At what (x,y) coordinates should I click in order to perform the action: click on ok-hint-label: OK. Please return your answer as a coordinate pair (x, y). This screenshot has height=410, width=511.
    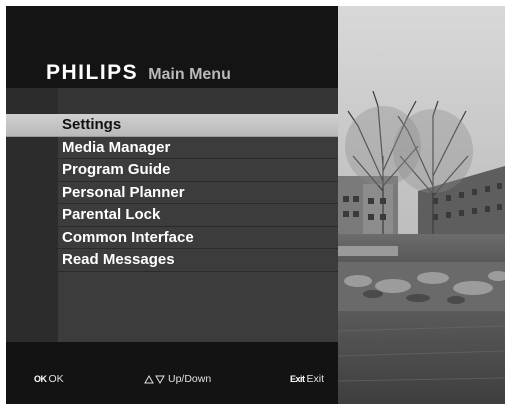
    Looking at the image, I should click on (56, 379).